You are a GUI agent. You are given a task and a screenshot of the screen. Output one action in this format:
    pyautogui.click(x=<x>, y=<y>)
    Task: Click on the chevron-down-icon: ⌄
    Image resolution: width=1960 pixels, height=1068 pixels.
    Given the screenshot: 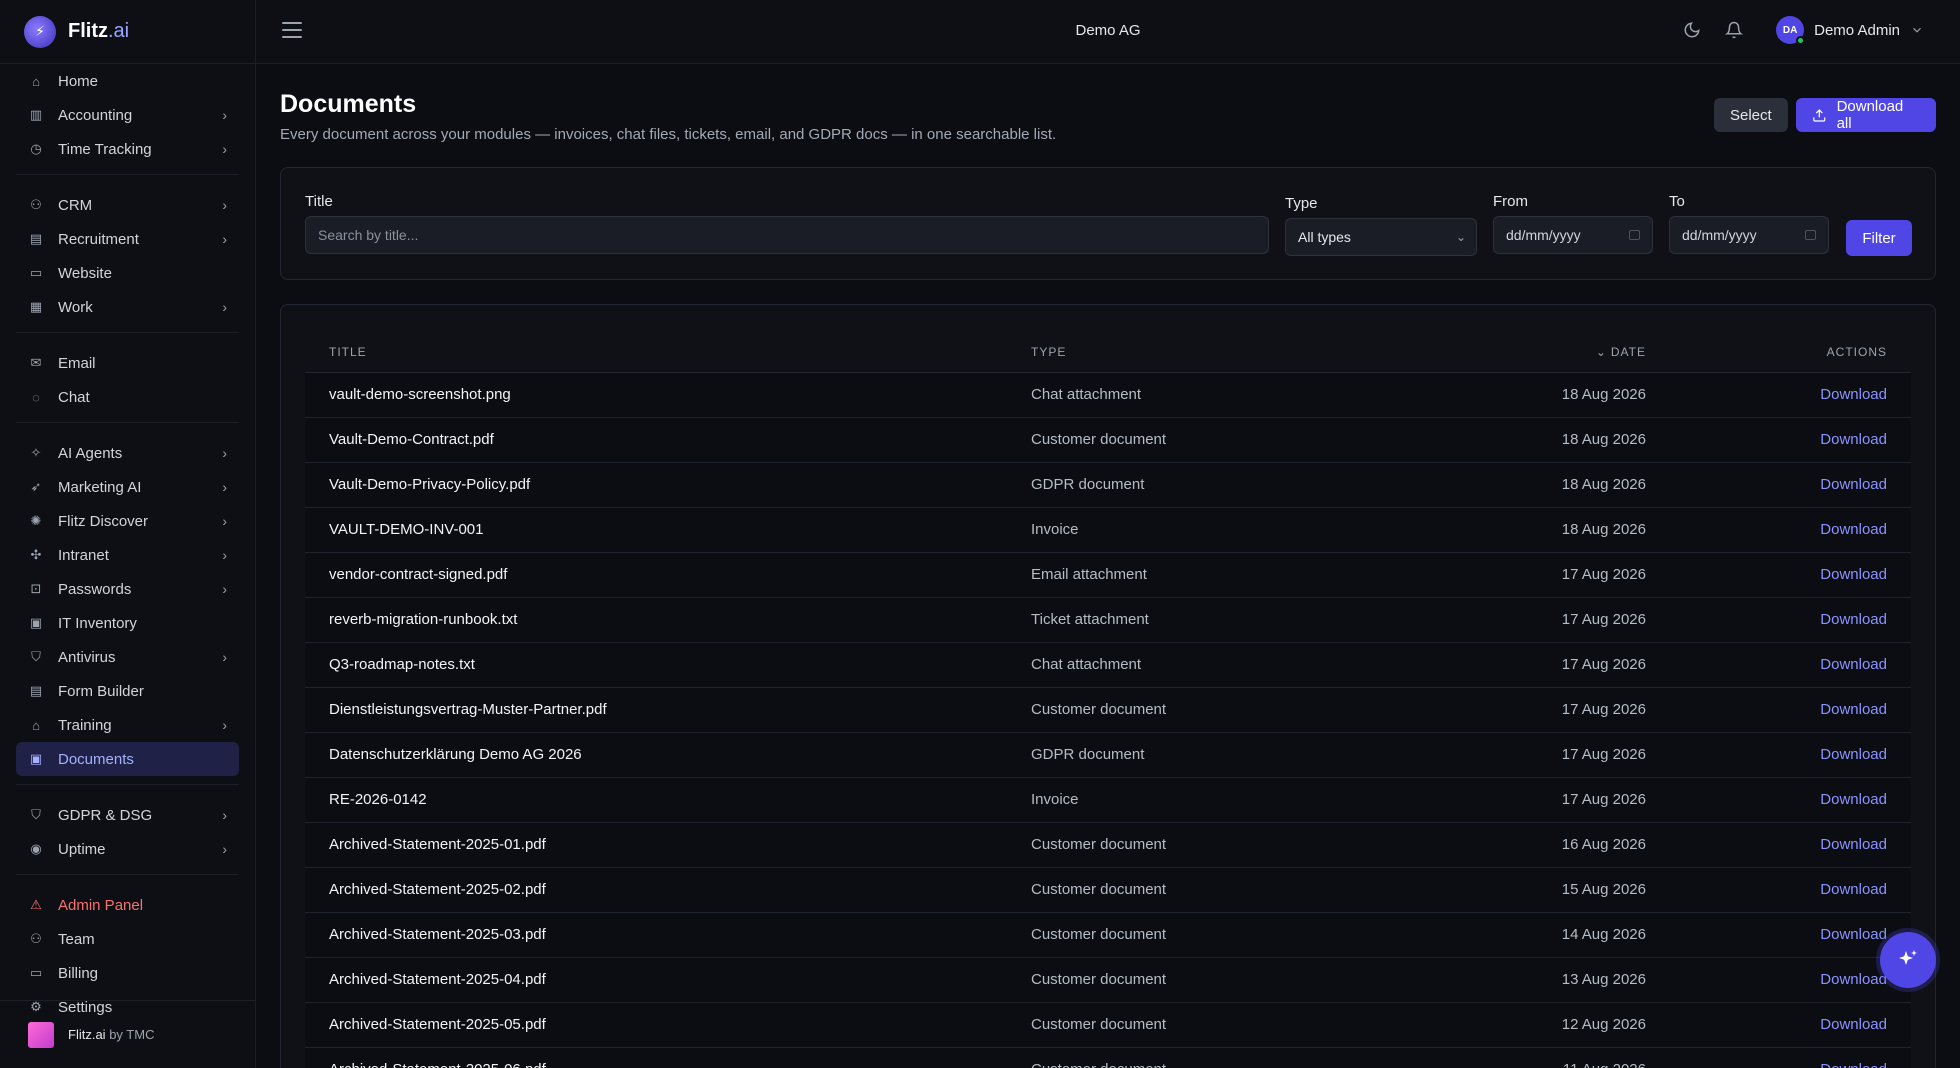 What is the action you would take?
    pyautogui.click(x=1460, y=237)
    